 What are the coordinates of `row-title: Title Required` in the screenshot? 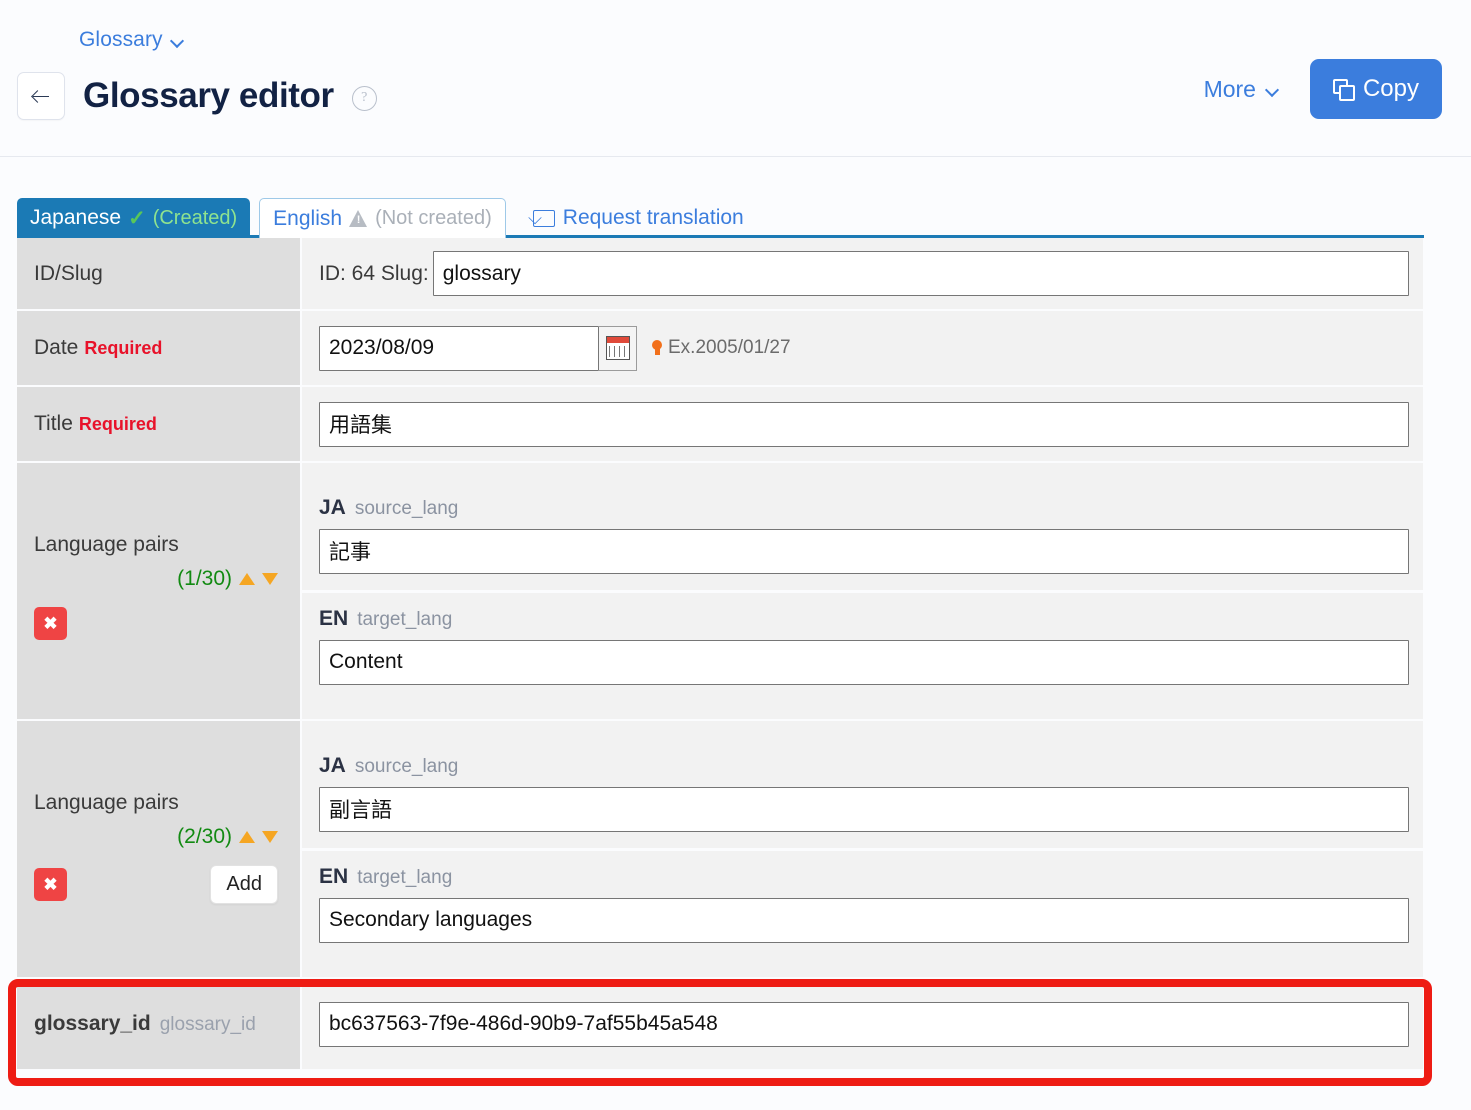 It's located at (720, 425).